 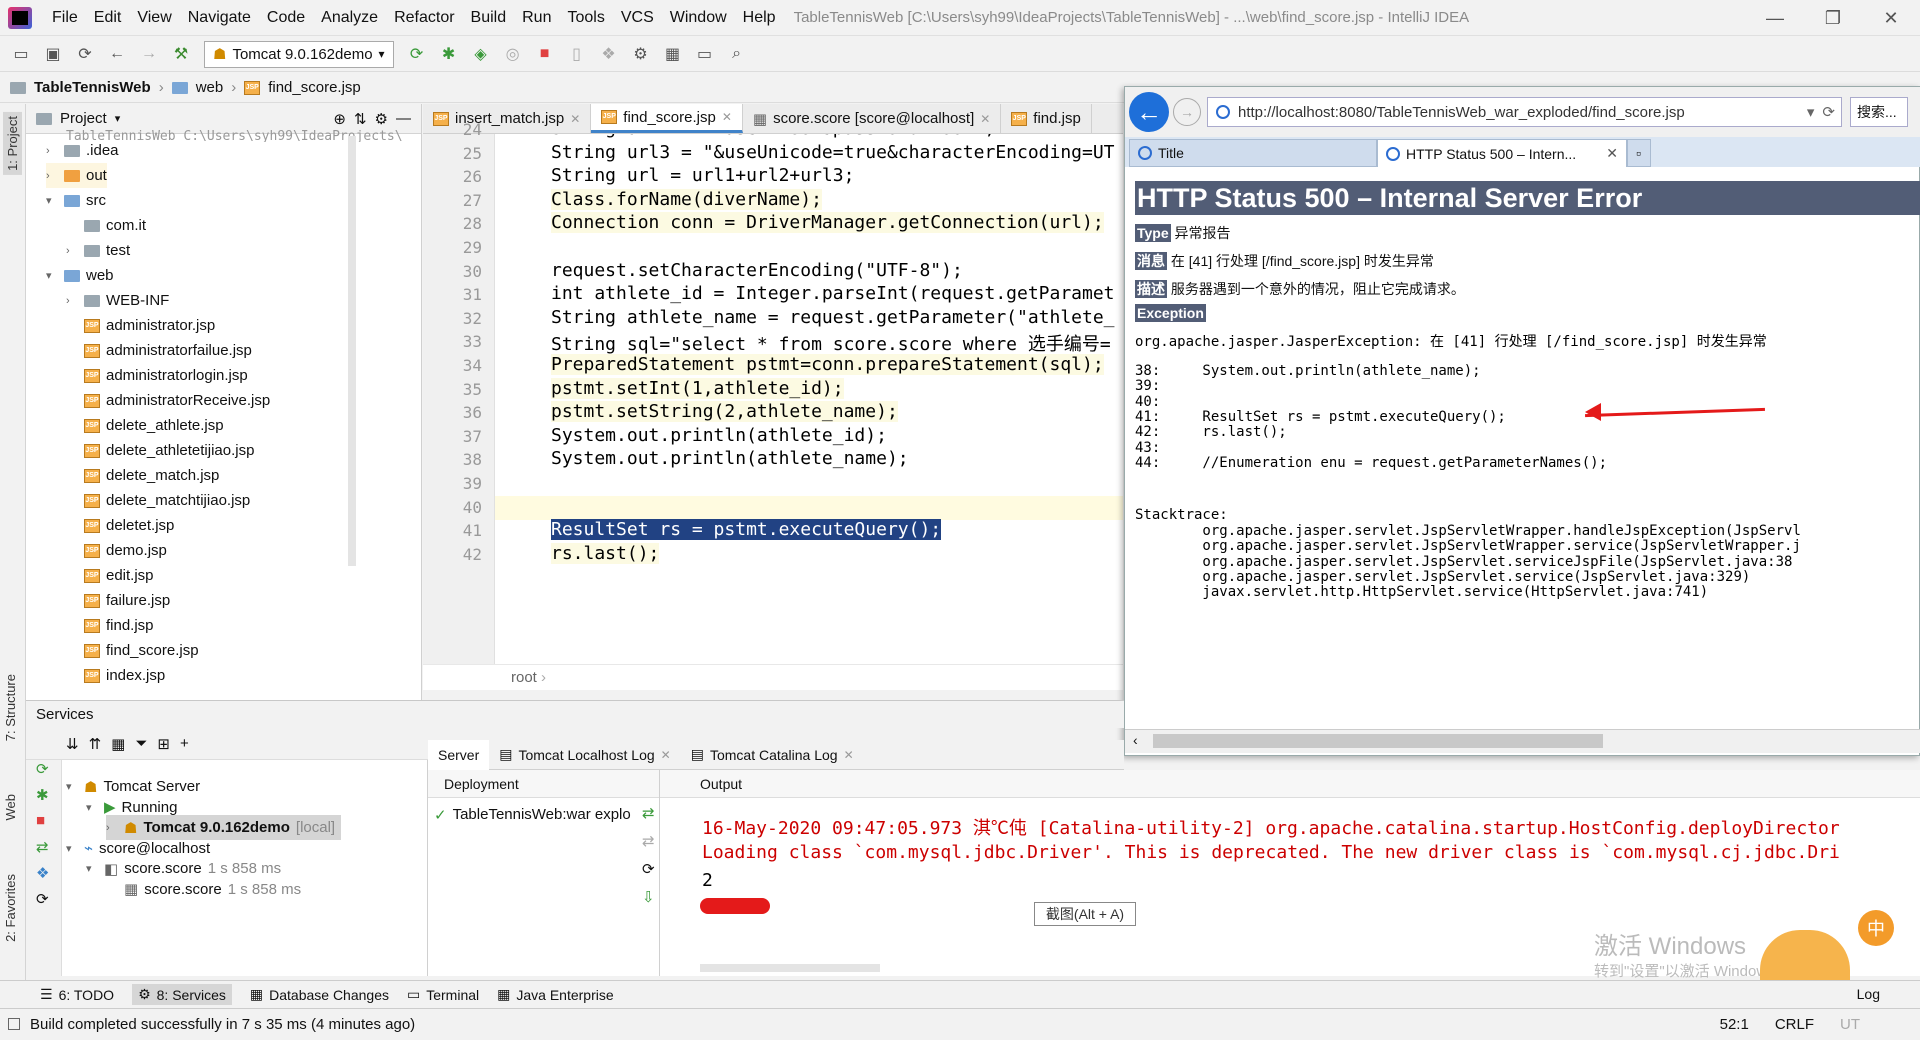 What do you see at coordinates (667, 118) in the screenshot?
I see `tab-find-score: JSP find_score.jsp ✕` at bounding box center [667, 118].